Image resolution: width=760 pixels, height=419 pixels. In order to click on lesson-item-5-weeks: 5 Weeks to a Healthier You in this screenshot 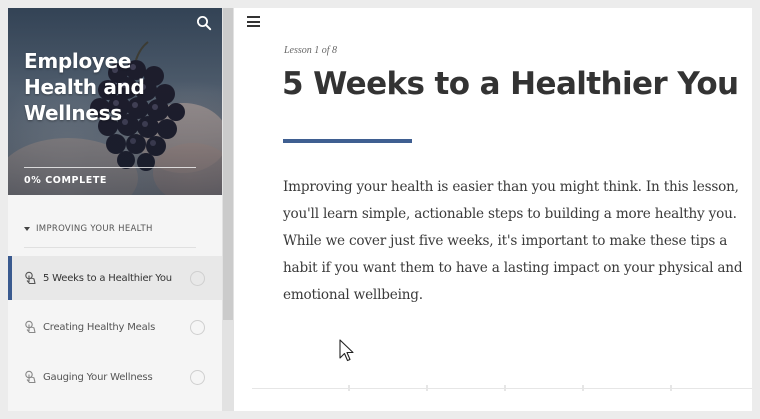, I will do `click(115, 278)`.